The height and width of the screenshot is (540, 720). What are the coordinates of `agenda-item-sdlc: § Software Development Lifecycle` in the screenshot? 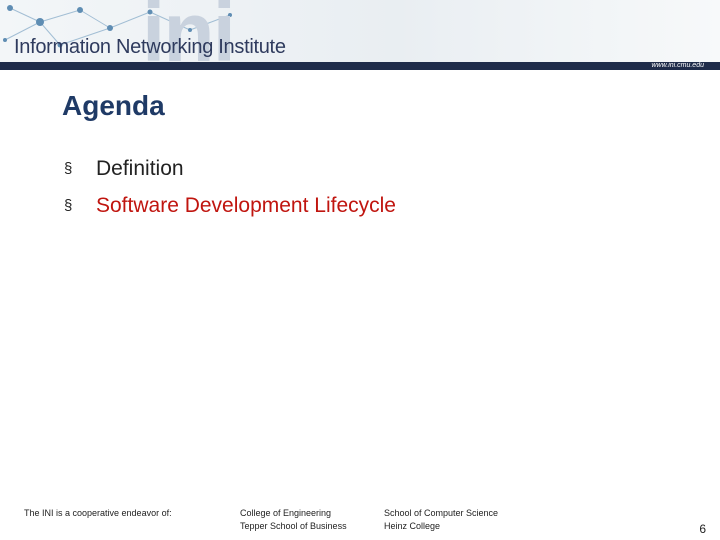 It's located at (230, 205).